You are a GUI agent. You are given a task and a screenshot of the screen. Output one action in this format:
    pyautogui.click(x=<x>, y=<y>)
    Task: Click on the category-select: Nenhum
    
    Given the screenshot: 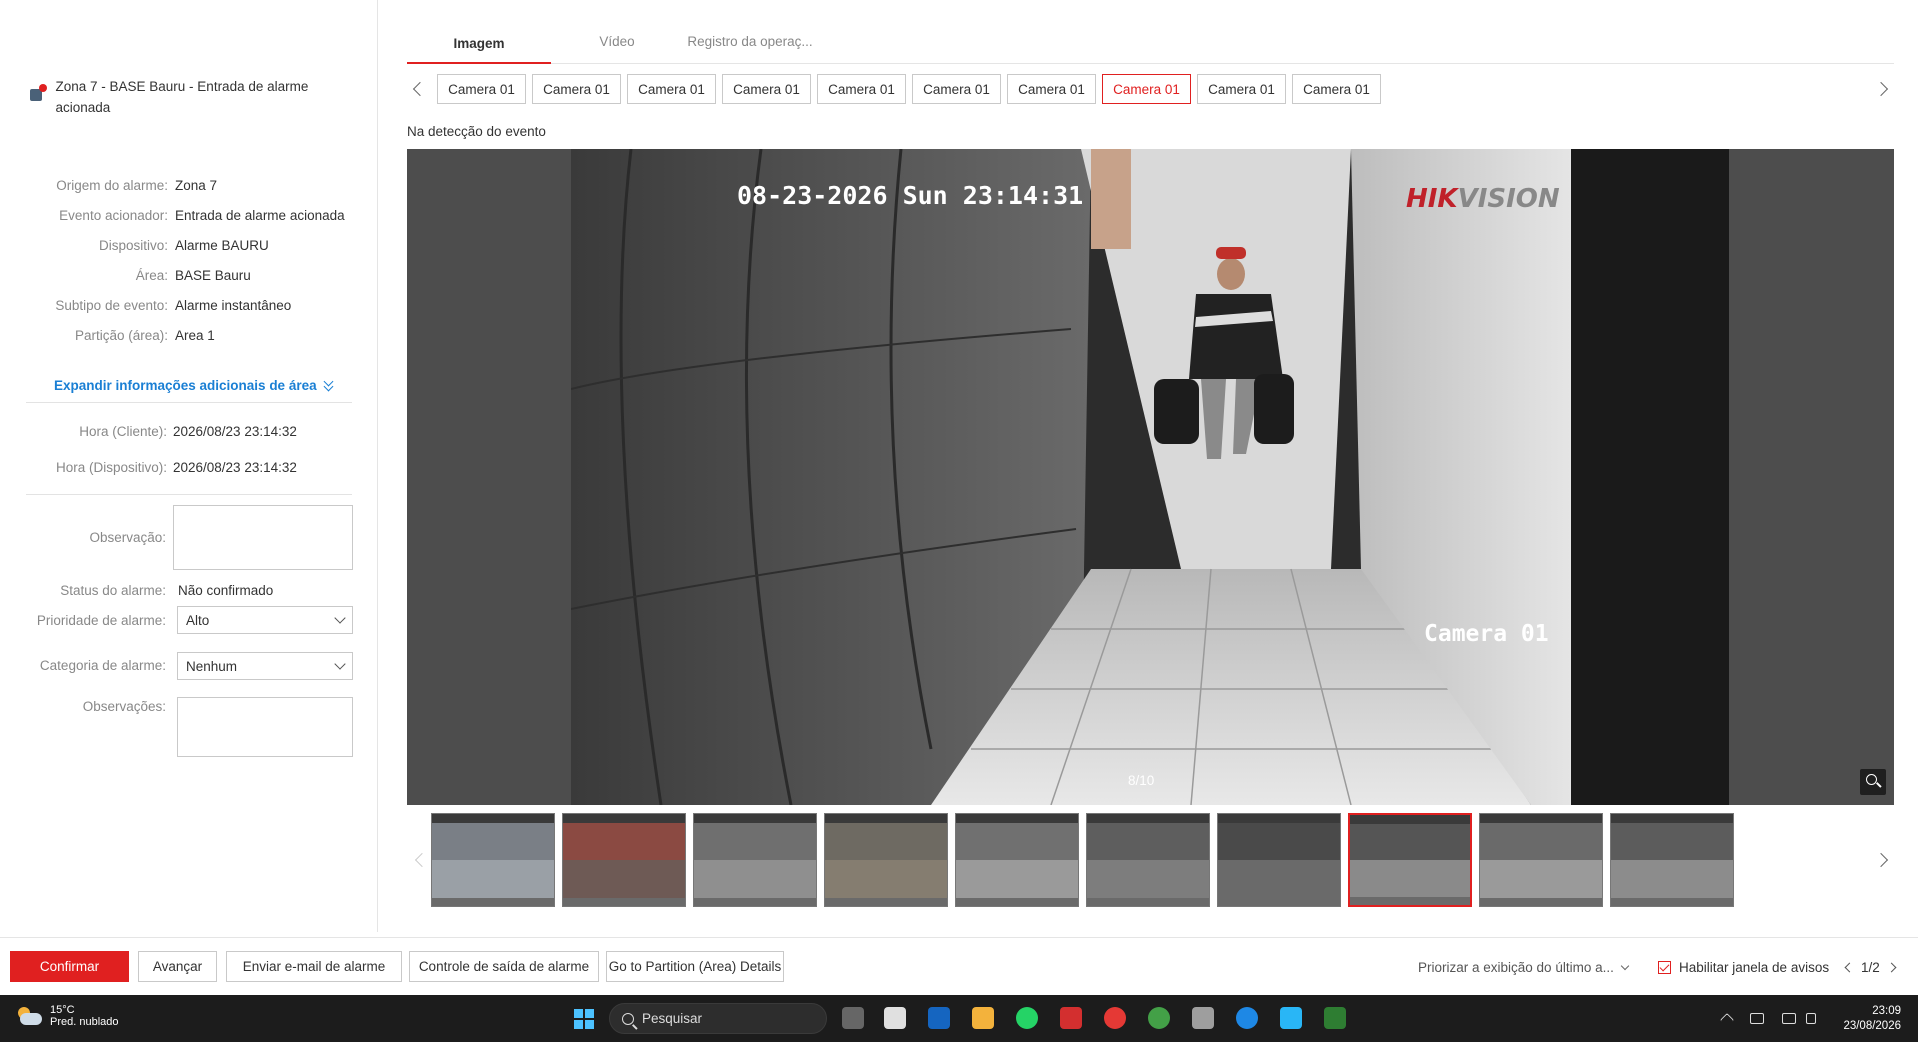 What is the action you would take?
    pyautogui.click(x=265, y=666)
    